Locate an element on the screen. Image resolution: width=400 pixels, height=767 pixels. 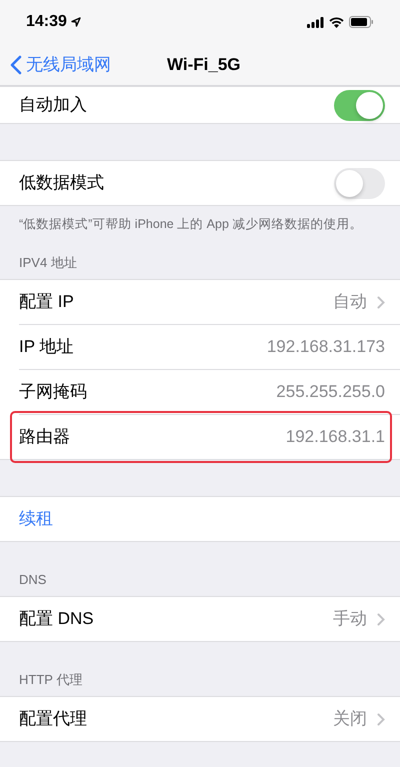
battery-icon is located at coordinates (361, 22).